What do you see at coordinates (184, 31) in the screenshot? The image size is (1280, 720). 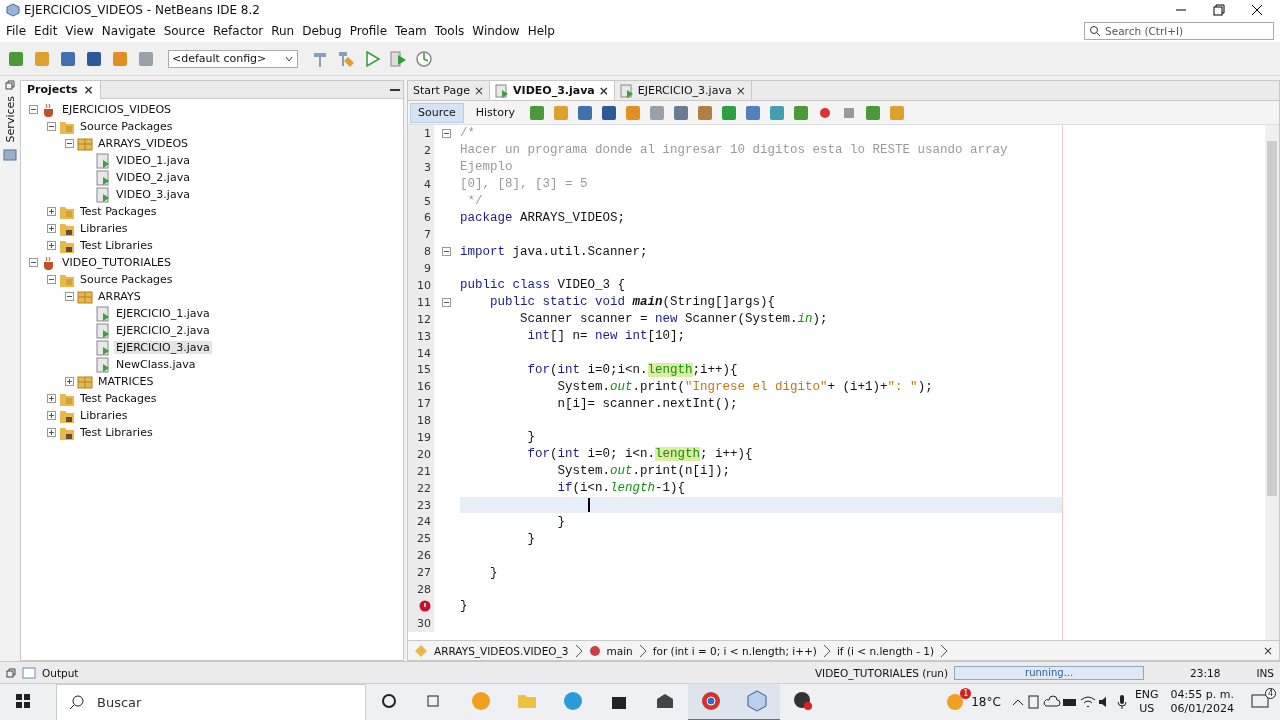 I see `menu-item: Source` at bounding box center [184, 31].